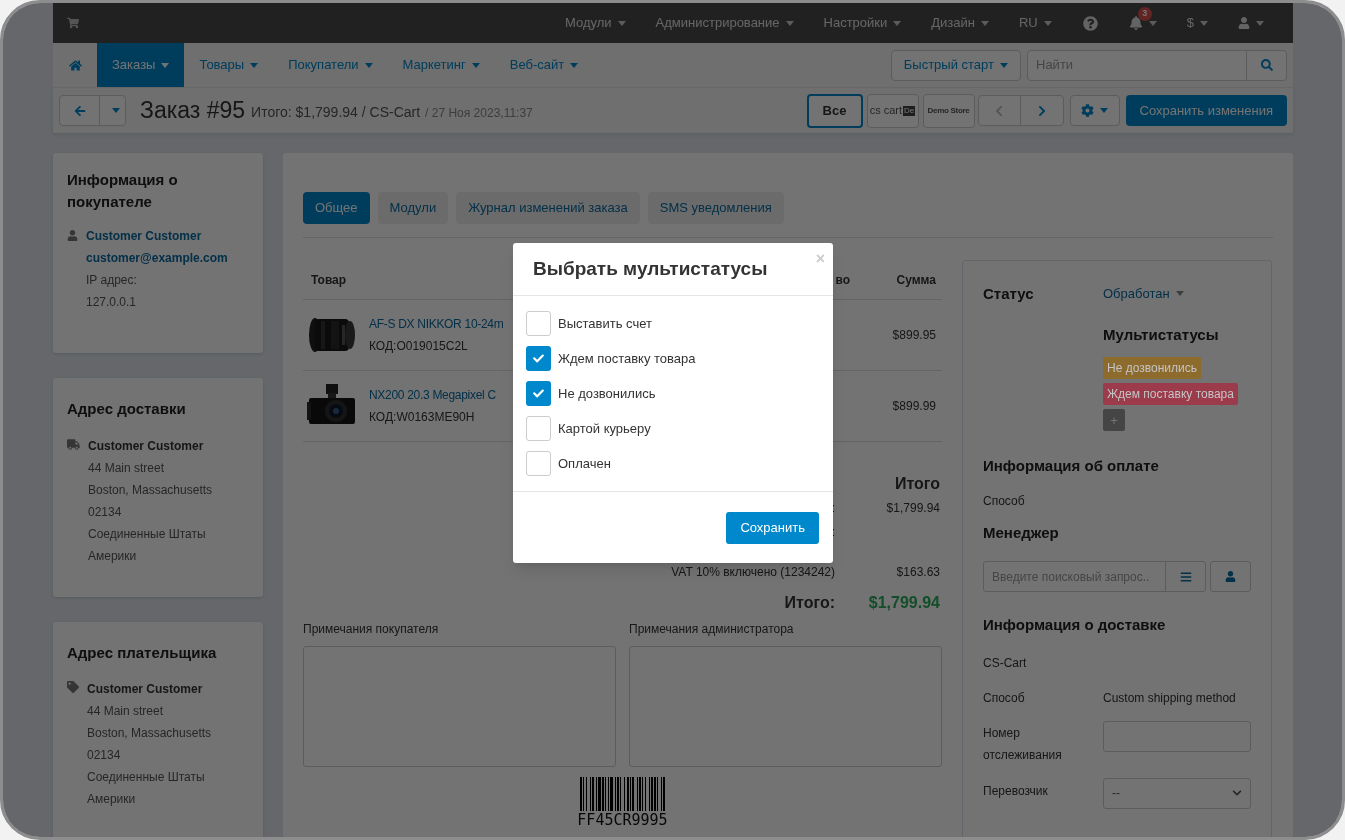 This screenshot has width=1345, height=840. I want to click on check-icon, so click(538, 358).